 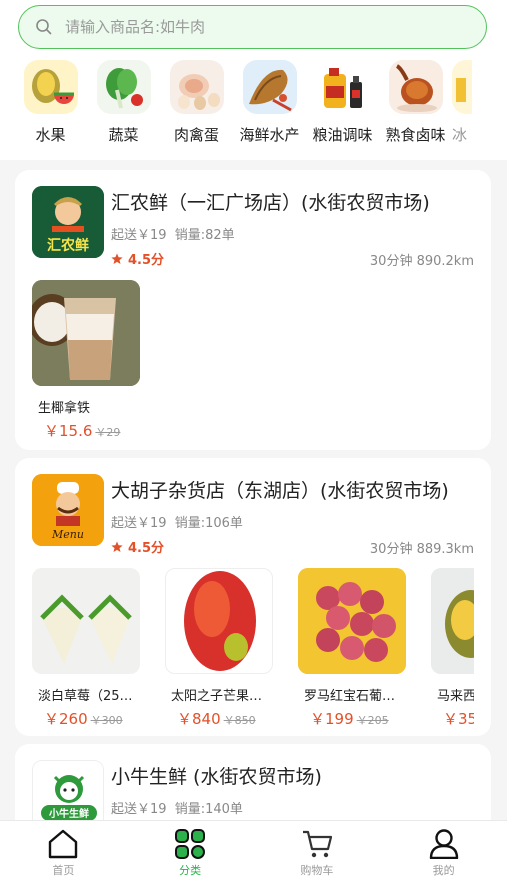 I want to click on product-name: 太阳之子芒果（1个）, so click(x=222, y=696).